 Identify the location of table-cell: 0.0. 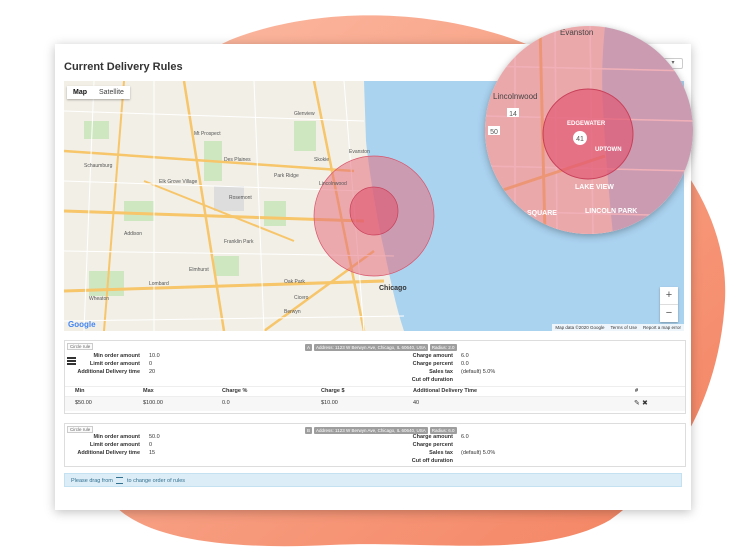
(226, 403).